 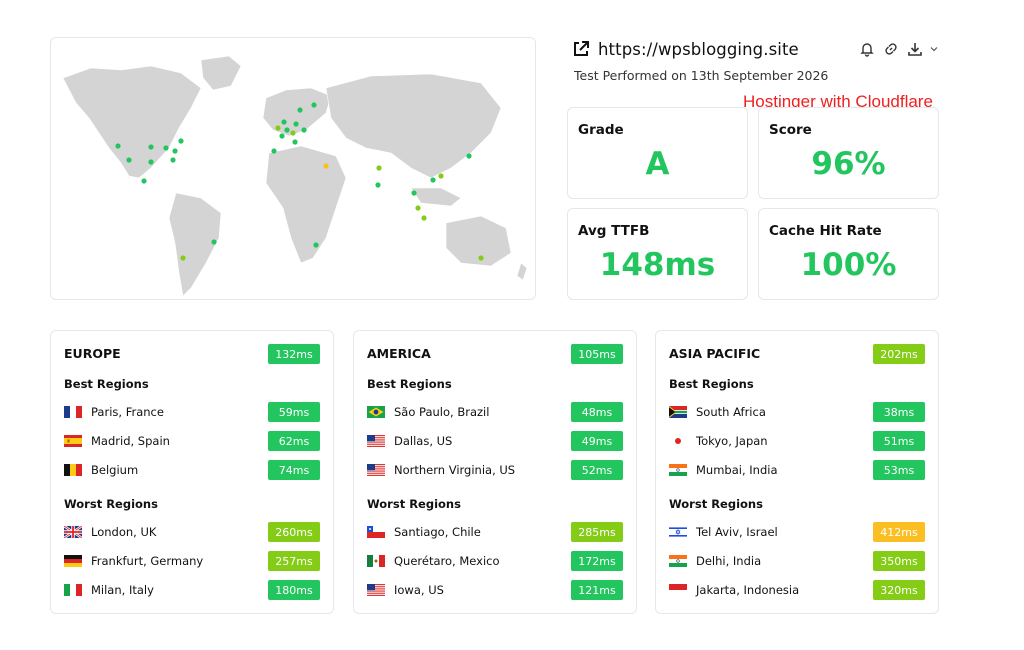 What do you see at coordinates (399, 353) in the screenshot?
I see `region-title: AMERICA` at bounding box center [399, 353].